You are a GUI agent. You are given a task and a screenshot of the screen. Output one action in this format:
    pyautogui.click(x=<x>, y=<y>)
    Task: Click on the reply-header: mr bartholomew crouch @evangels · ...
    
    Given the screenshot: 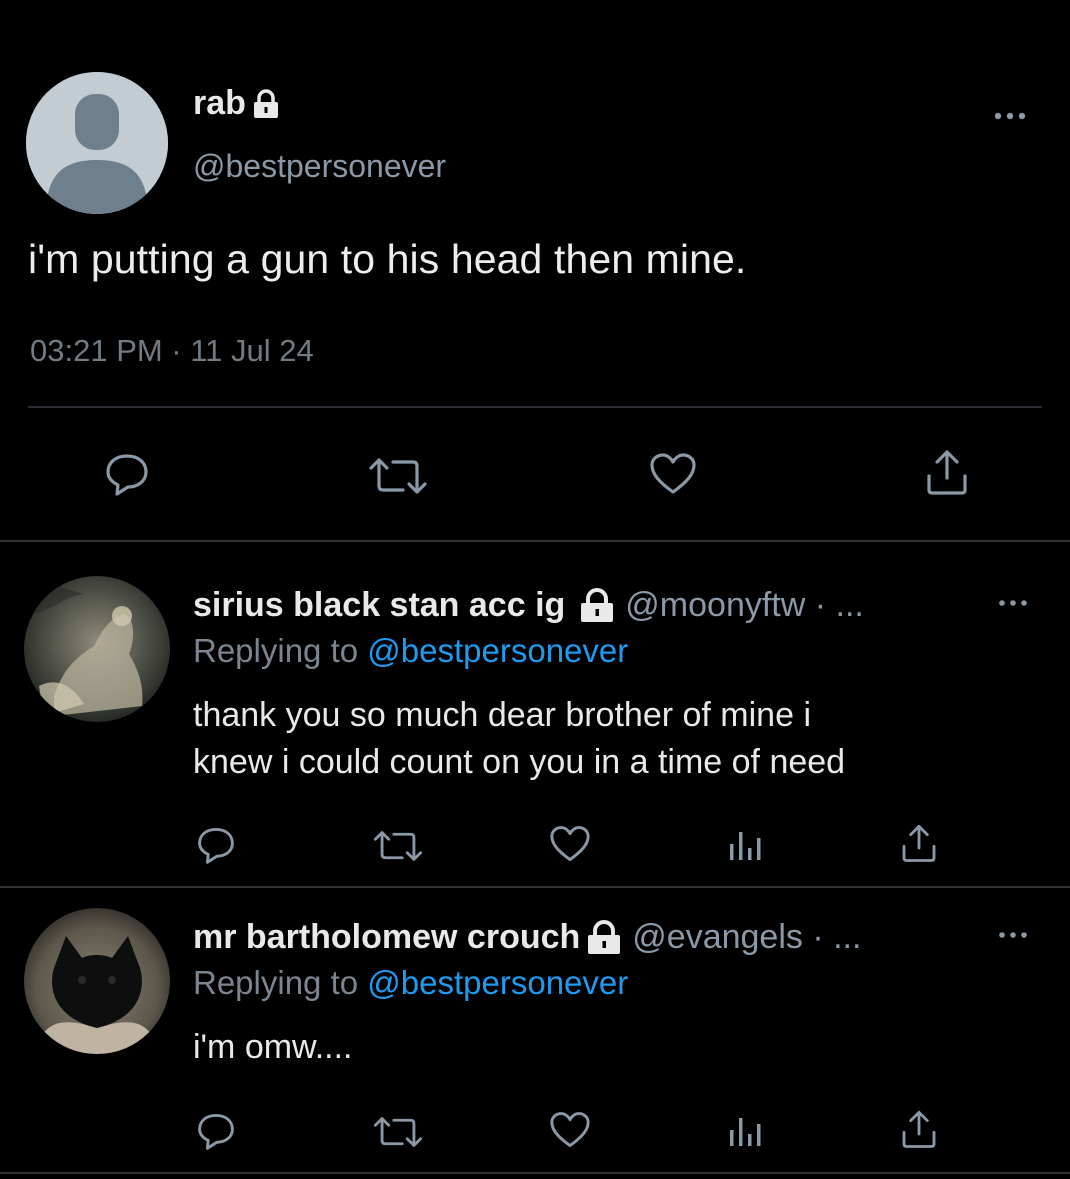 What is the action you would take?
    pyautogui.click(x=527, y=937)
    